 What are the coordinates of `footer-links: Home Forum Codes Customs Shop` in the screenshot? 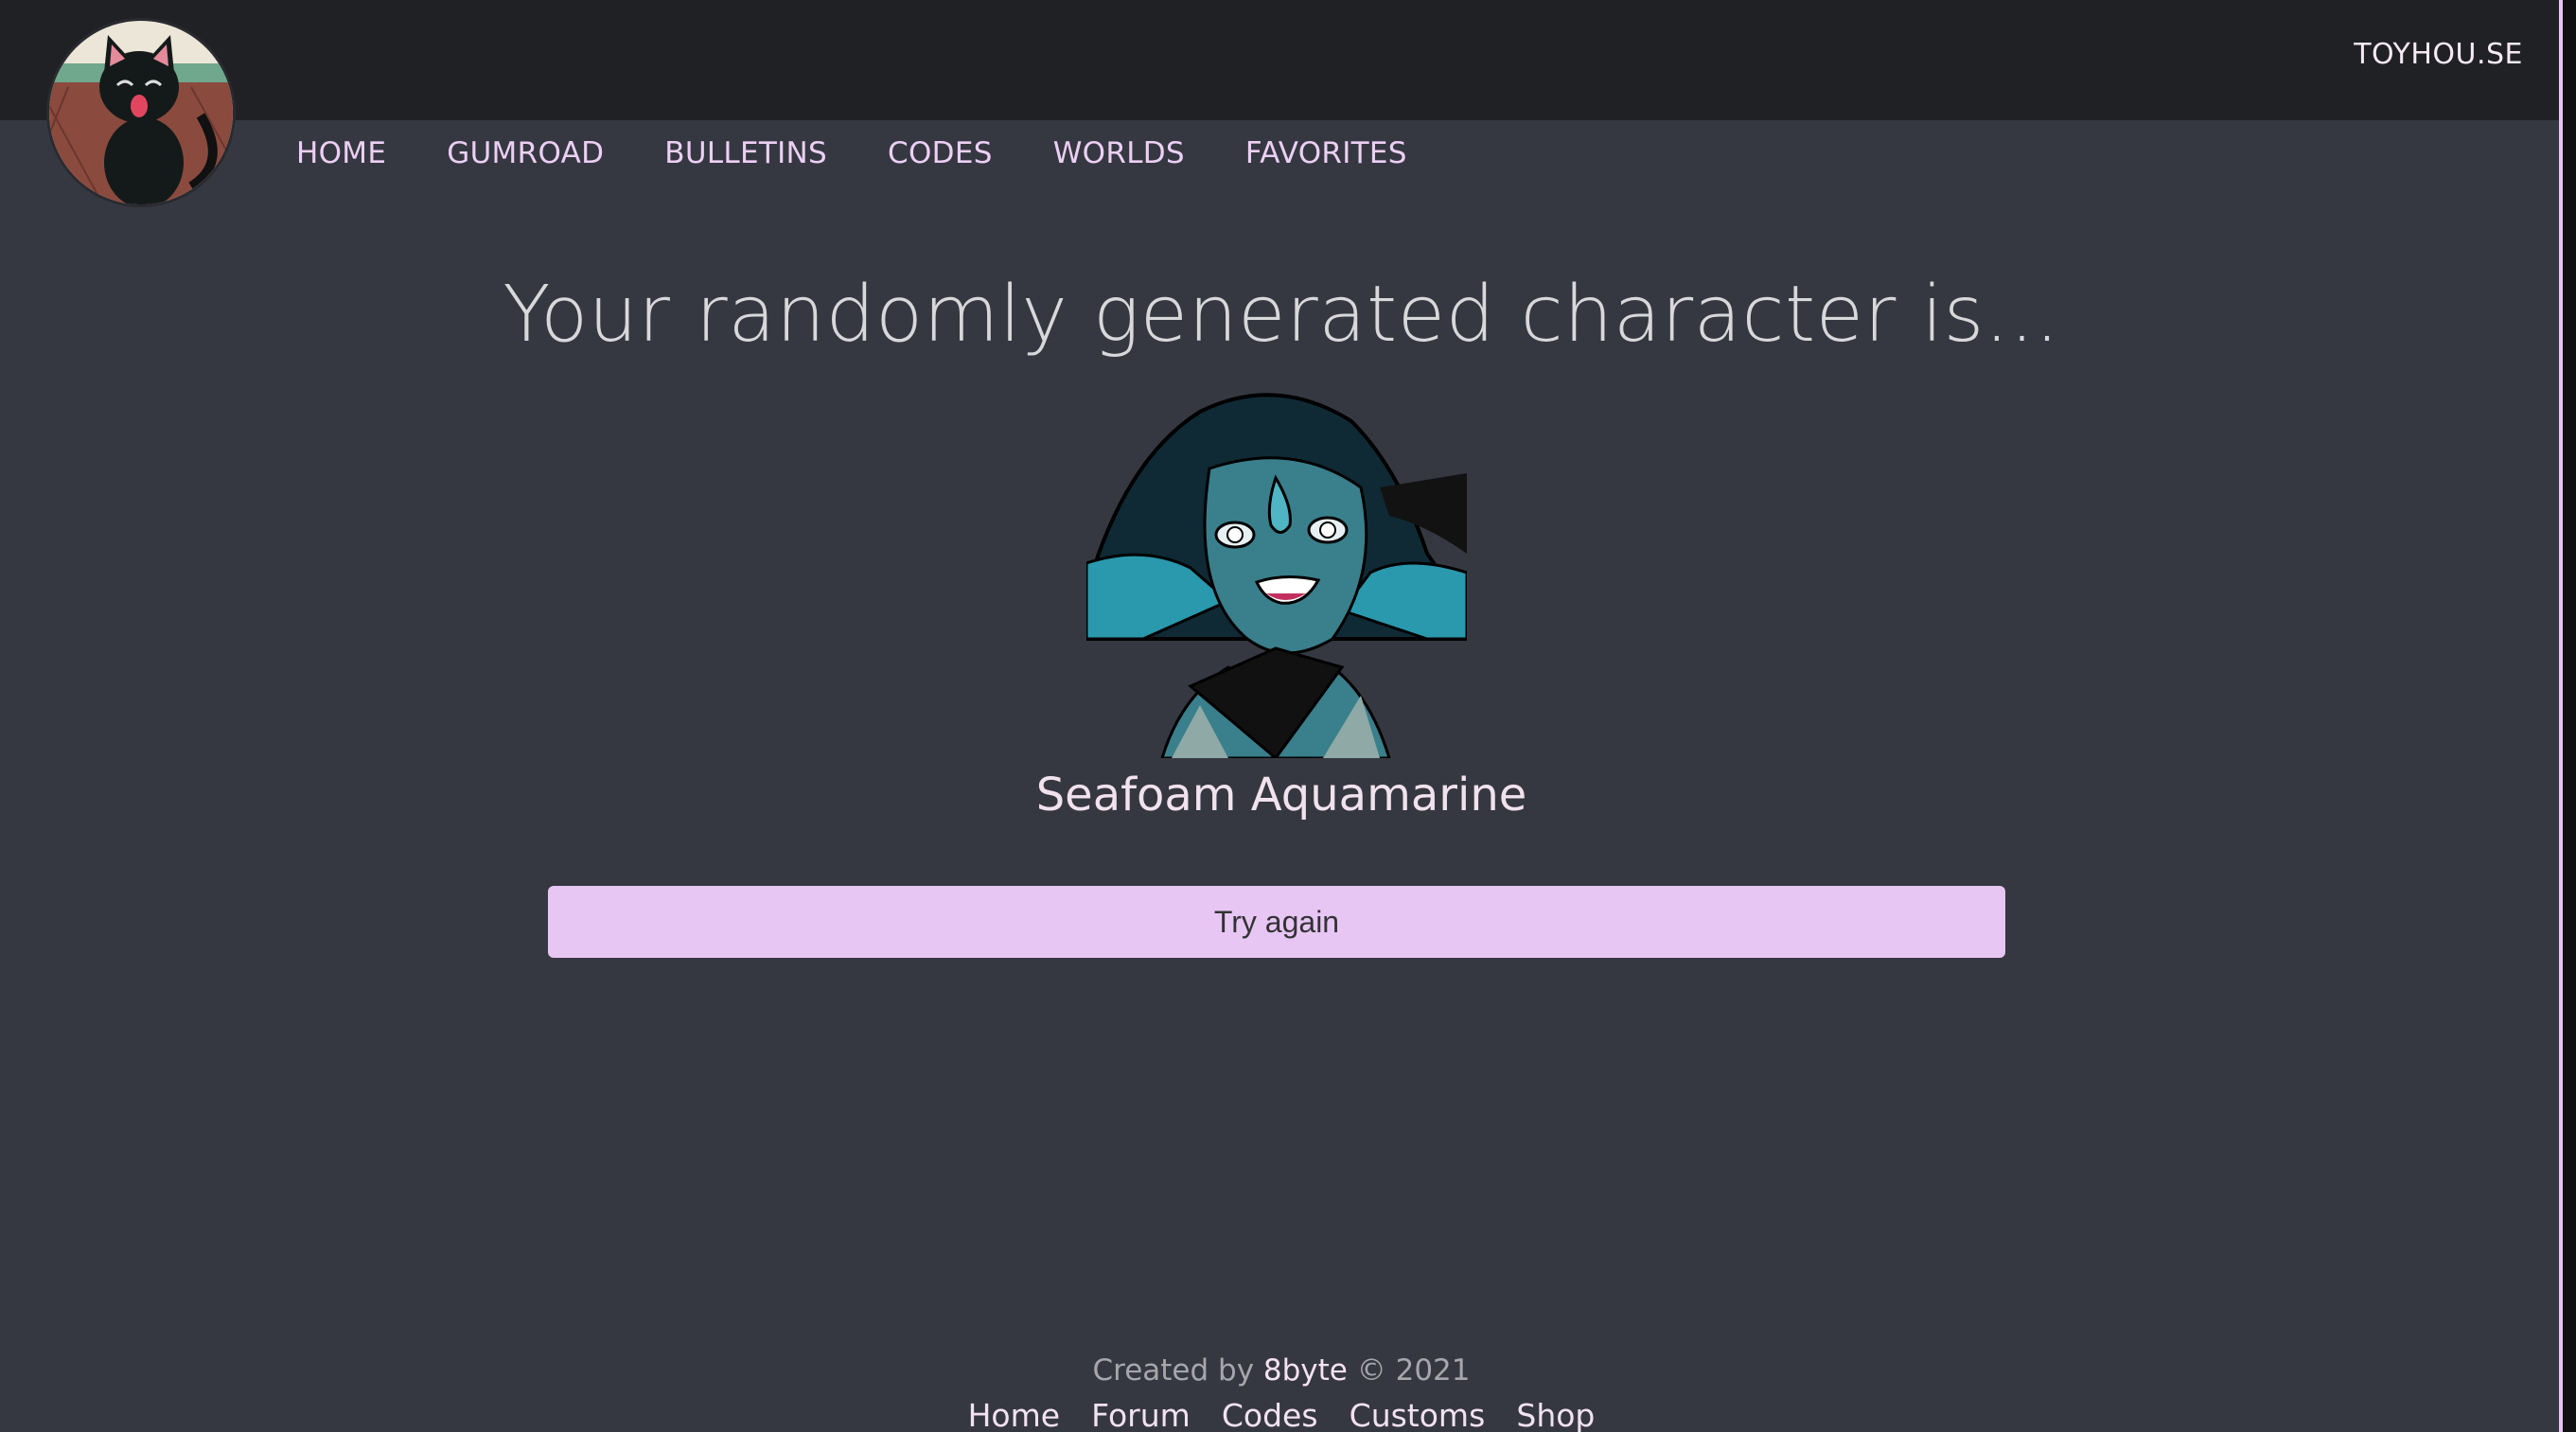 It's located at (1281, 1414).